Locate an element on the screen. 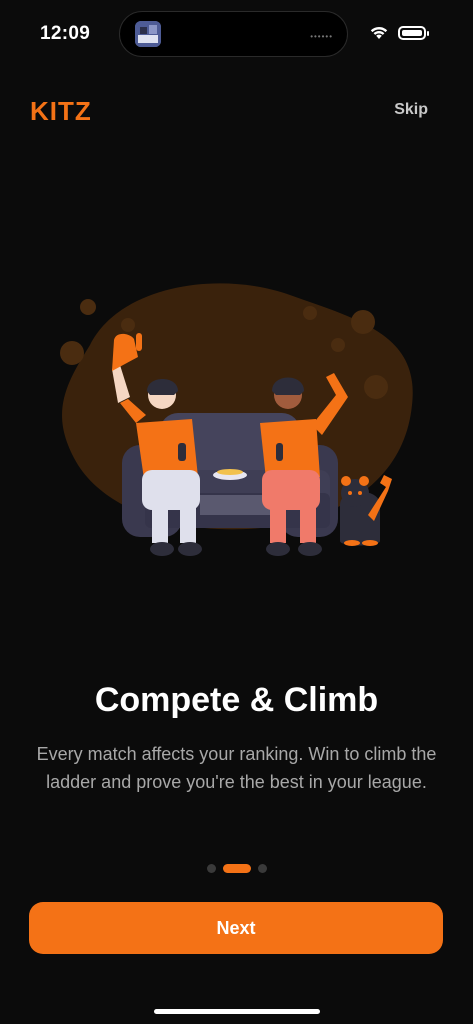  brand-logo: KITZ is located at coordinates (61, 111).